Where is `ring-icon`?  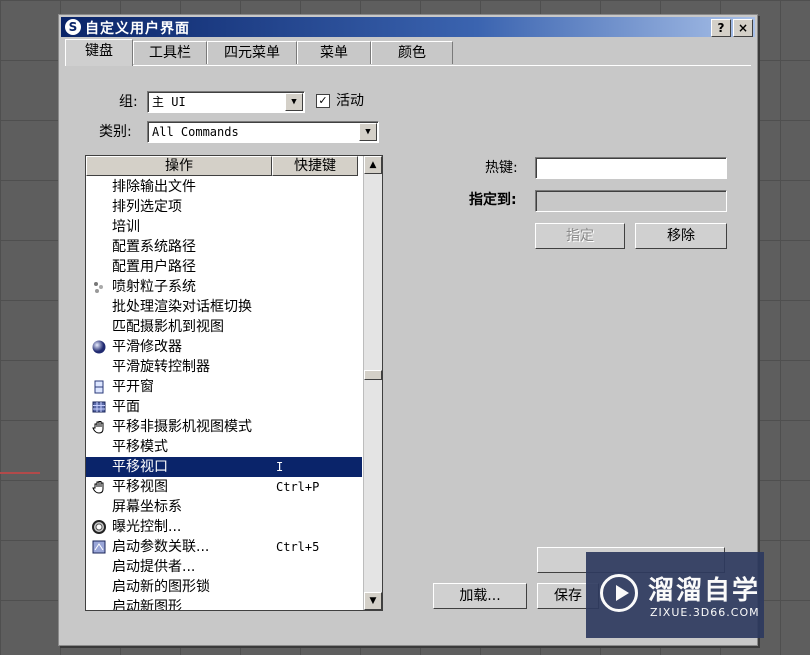
ring-icon is located at coordinates (99, 527).